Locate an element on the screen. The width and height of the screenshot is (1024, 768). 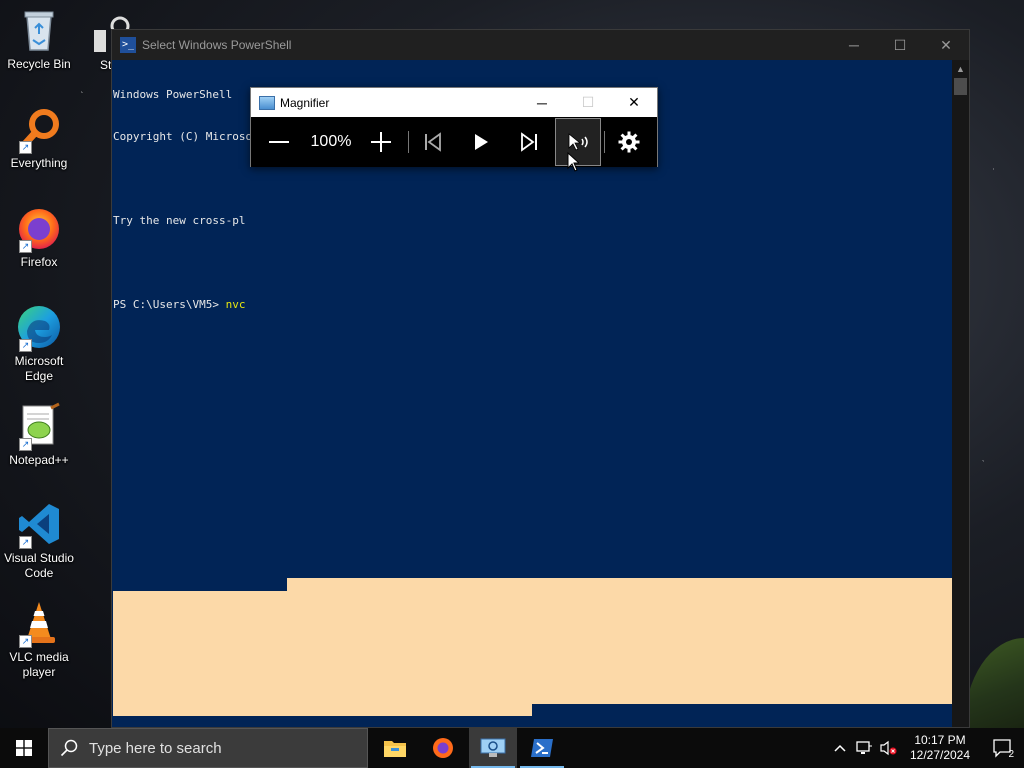
close-button: ✕ is located at coordinates (946, 45).